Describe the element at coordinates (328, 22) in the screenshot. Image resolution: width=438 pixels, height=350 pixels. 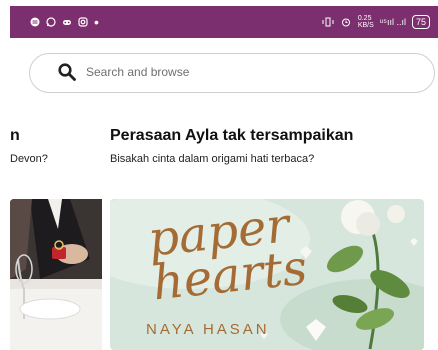
I see `vibrate-icon` at that location.